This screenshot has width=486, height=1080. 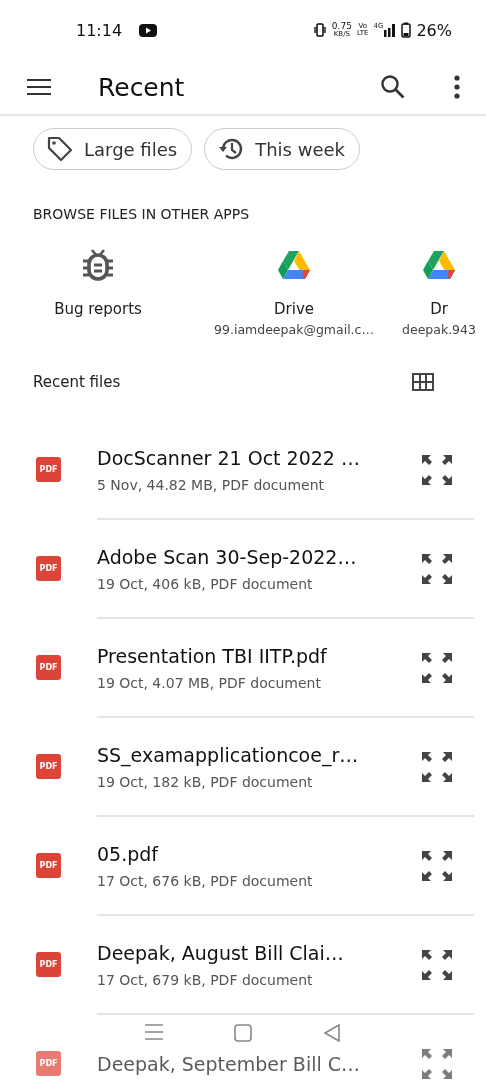 I want to click on search-icon, so click(x=393, y=87).